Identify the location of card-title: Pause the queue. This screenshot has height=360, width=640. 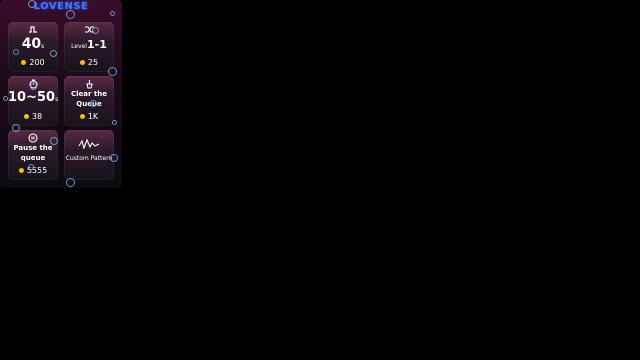
(33, 153).